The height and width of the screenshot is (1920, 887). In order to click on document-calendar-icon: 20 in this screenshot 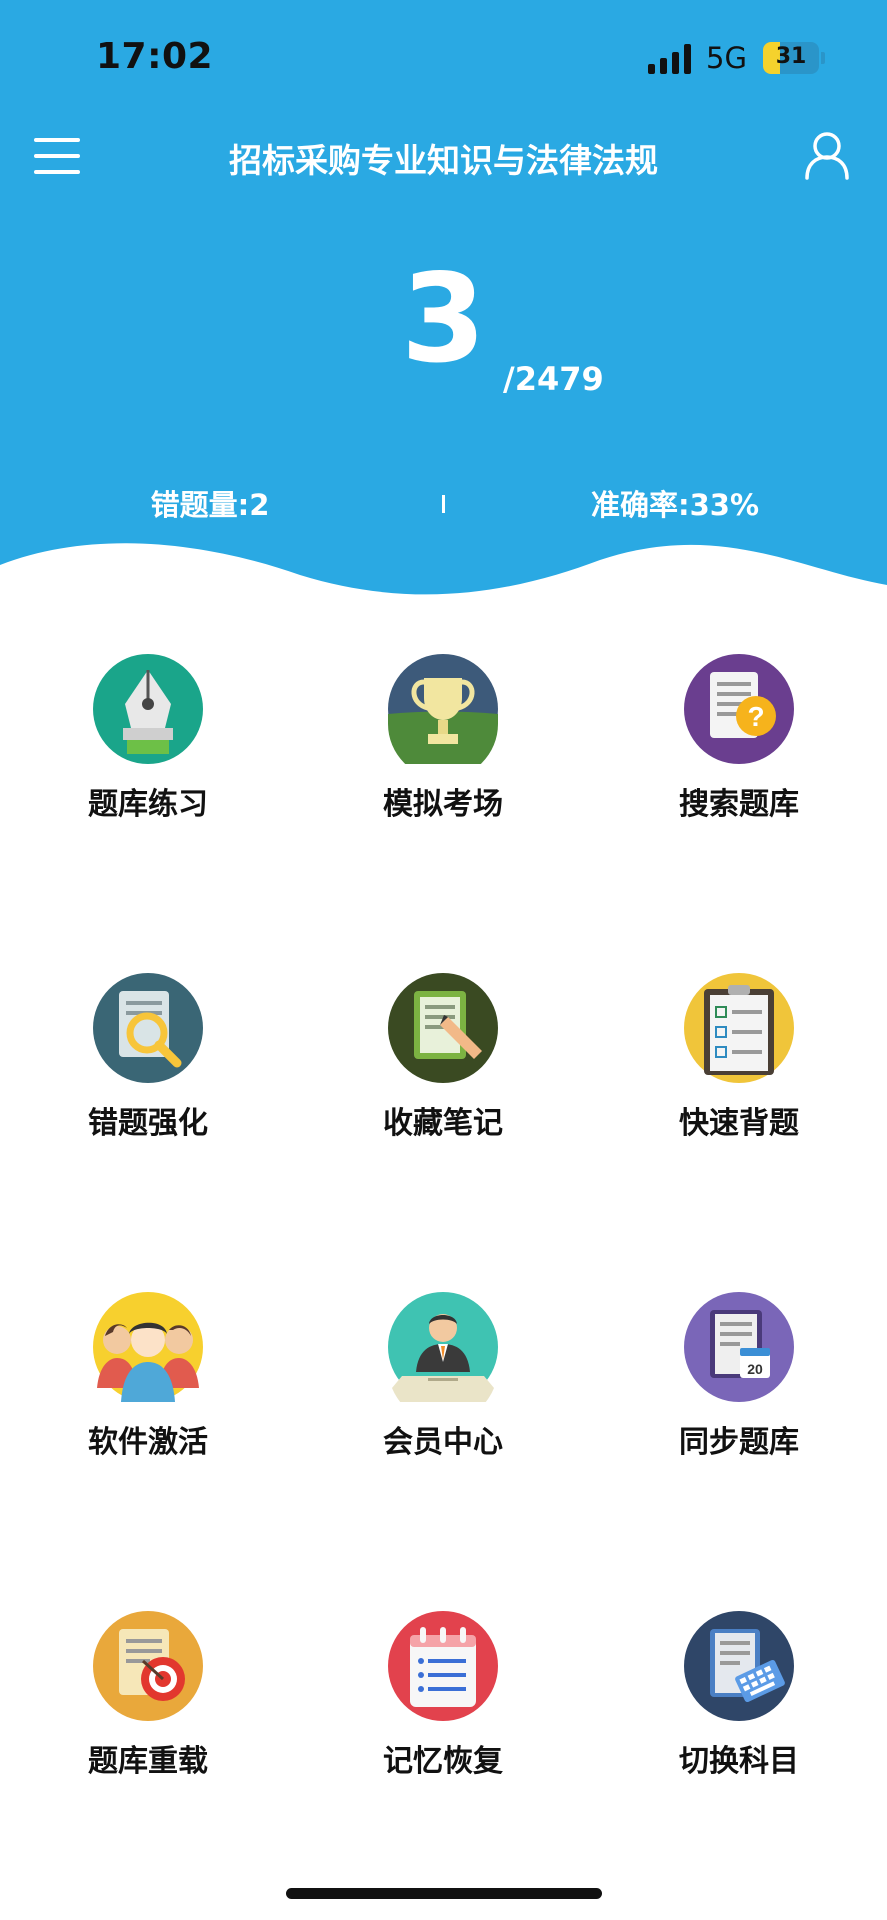, I will do `click(739, 1347)`.